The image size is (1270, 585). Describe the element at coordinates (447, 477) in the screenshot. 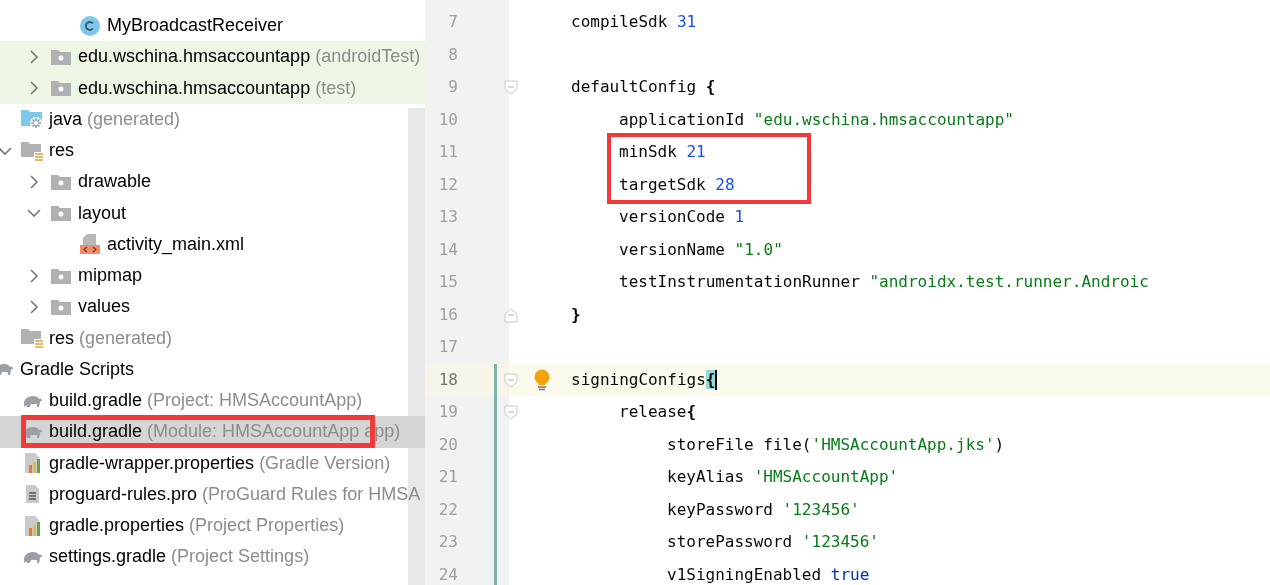

I see `line-number: 21` at that location.